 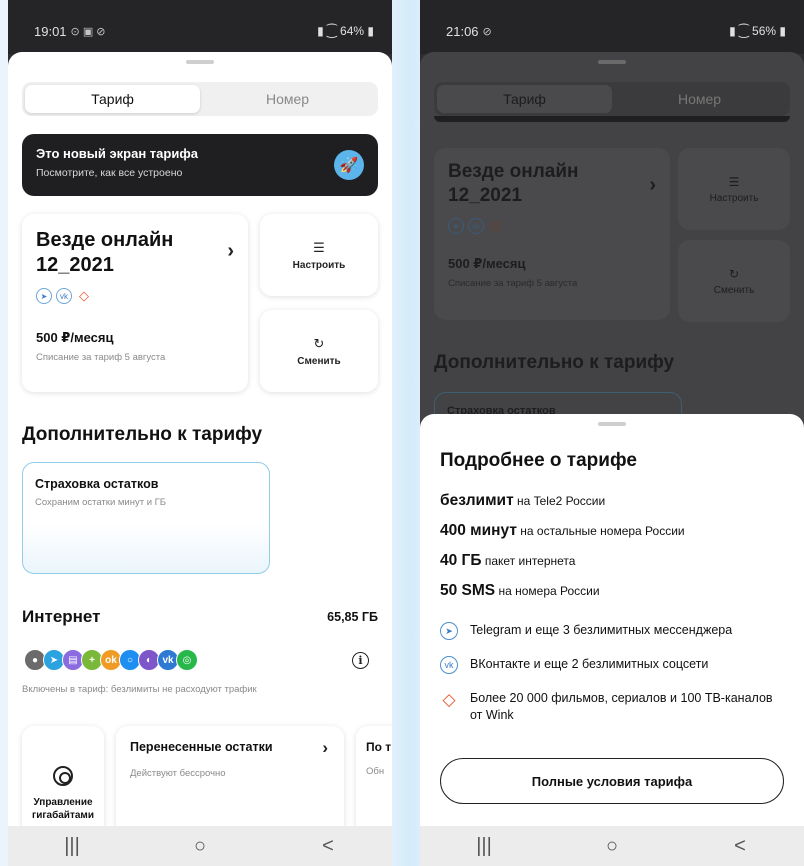 What do you see at coordinates (201, 747) in the screenshot?
I see `remainders-title: Перенесенные остатки` at bounding box center [201, 747].